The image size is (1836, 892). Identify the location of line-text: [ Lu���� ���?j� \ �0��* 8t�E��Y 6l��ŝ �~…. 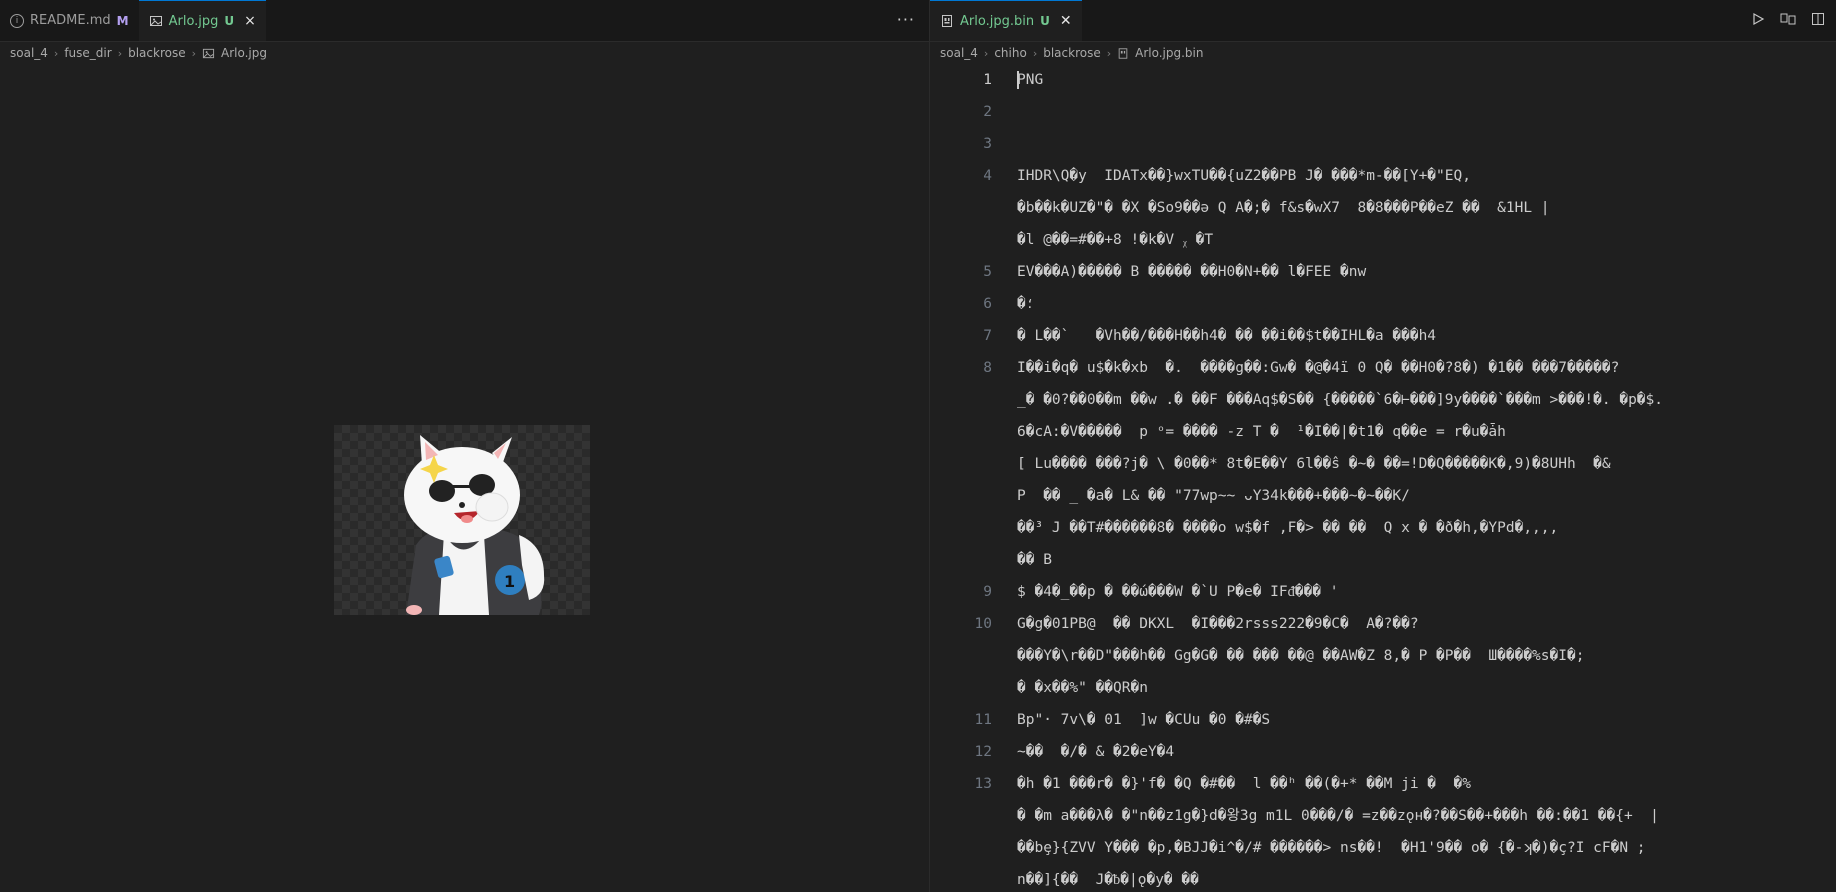
(1314, 464).